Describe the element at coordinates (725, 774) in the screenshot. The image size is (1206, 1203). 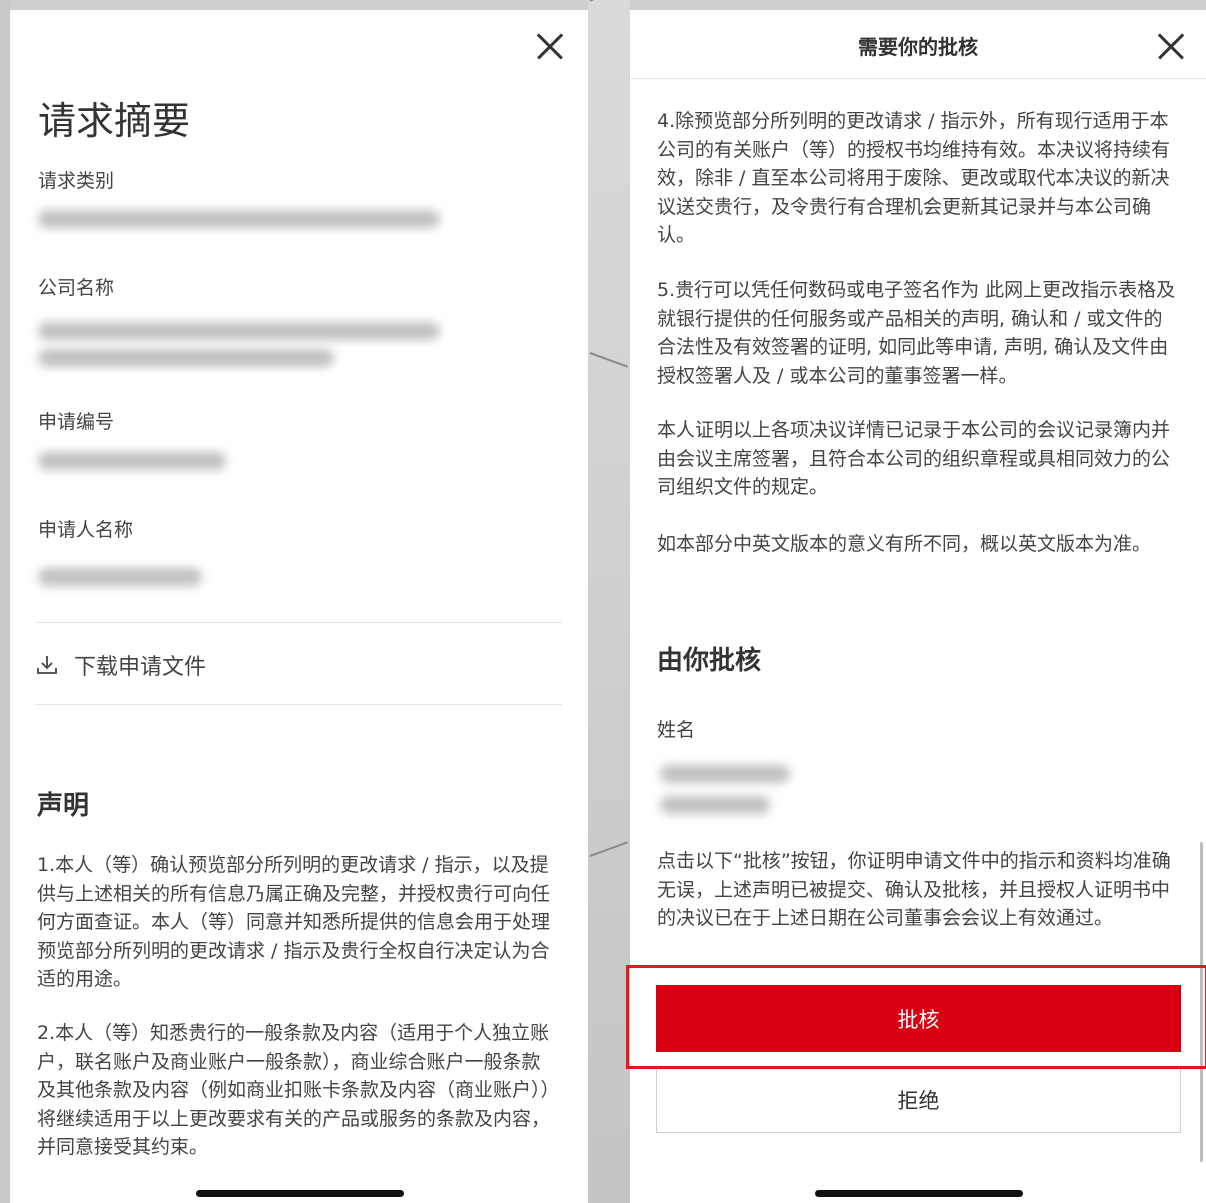
I see `name-value-redacted` at that location.